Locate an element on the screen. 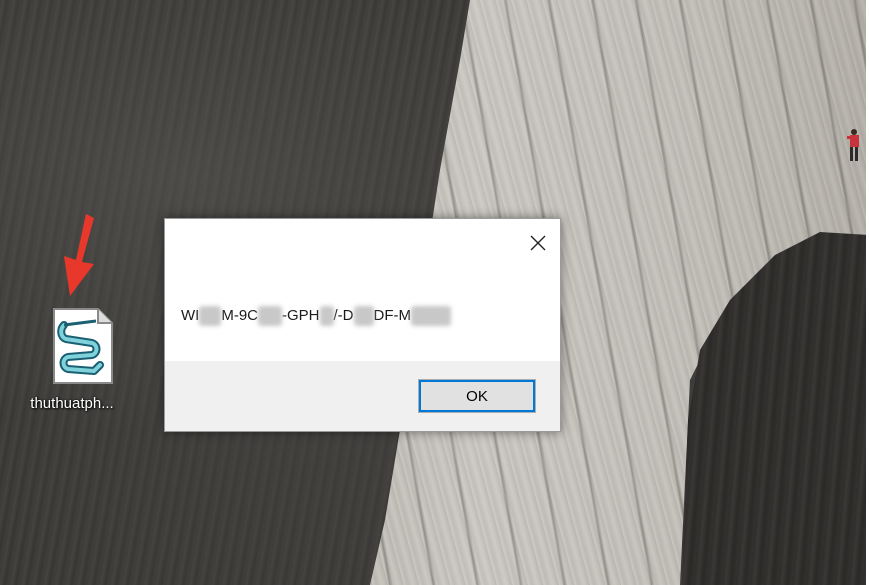 The image size is (869, 585). license-key-text: WI M-9C -GPH /-D DF-M is located at coordinates (316, 316).